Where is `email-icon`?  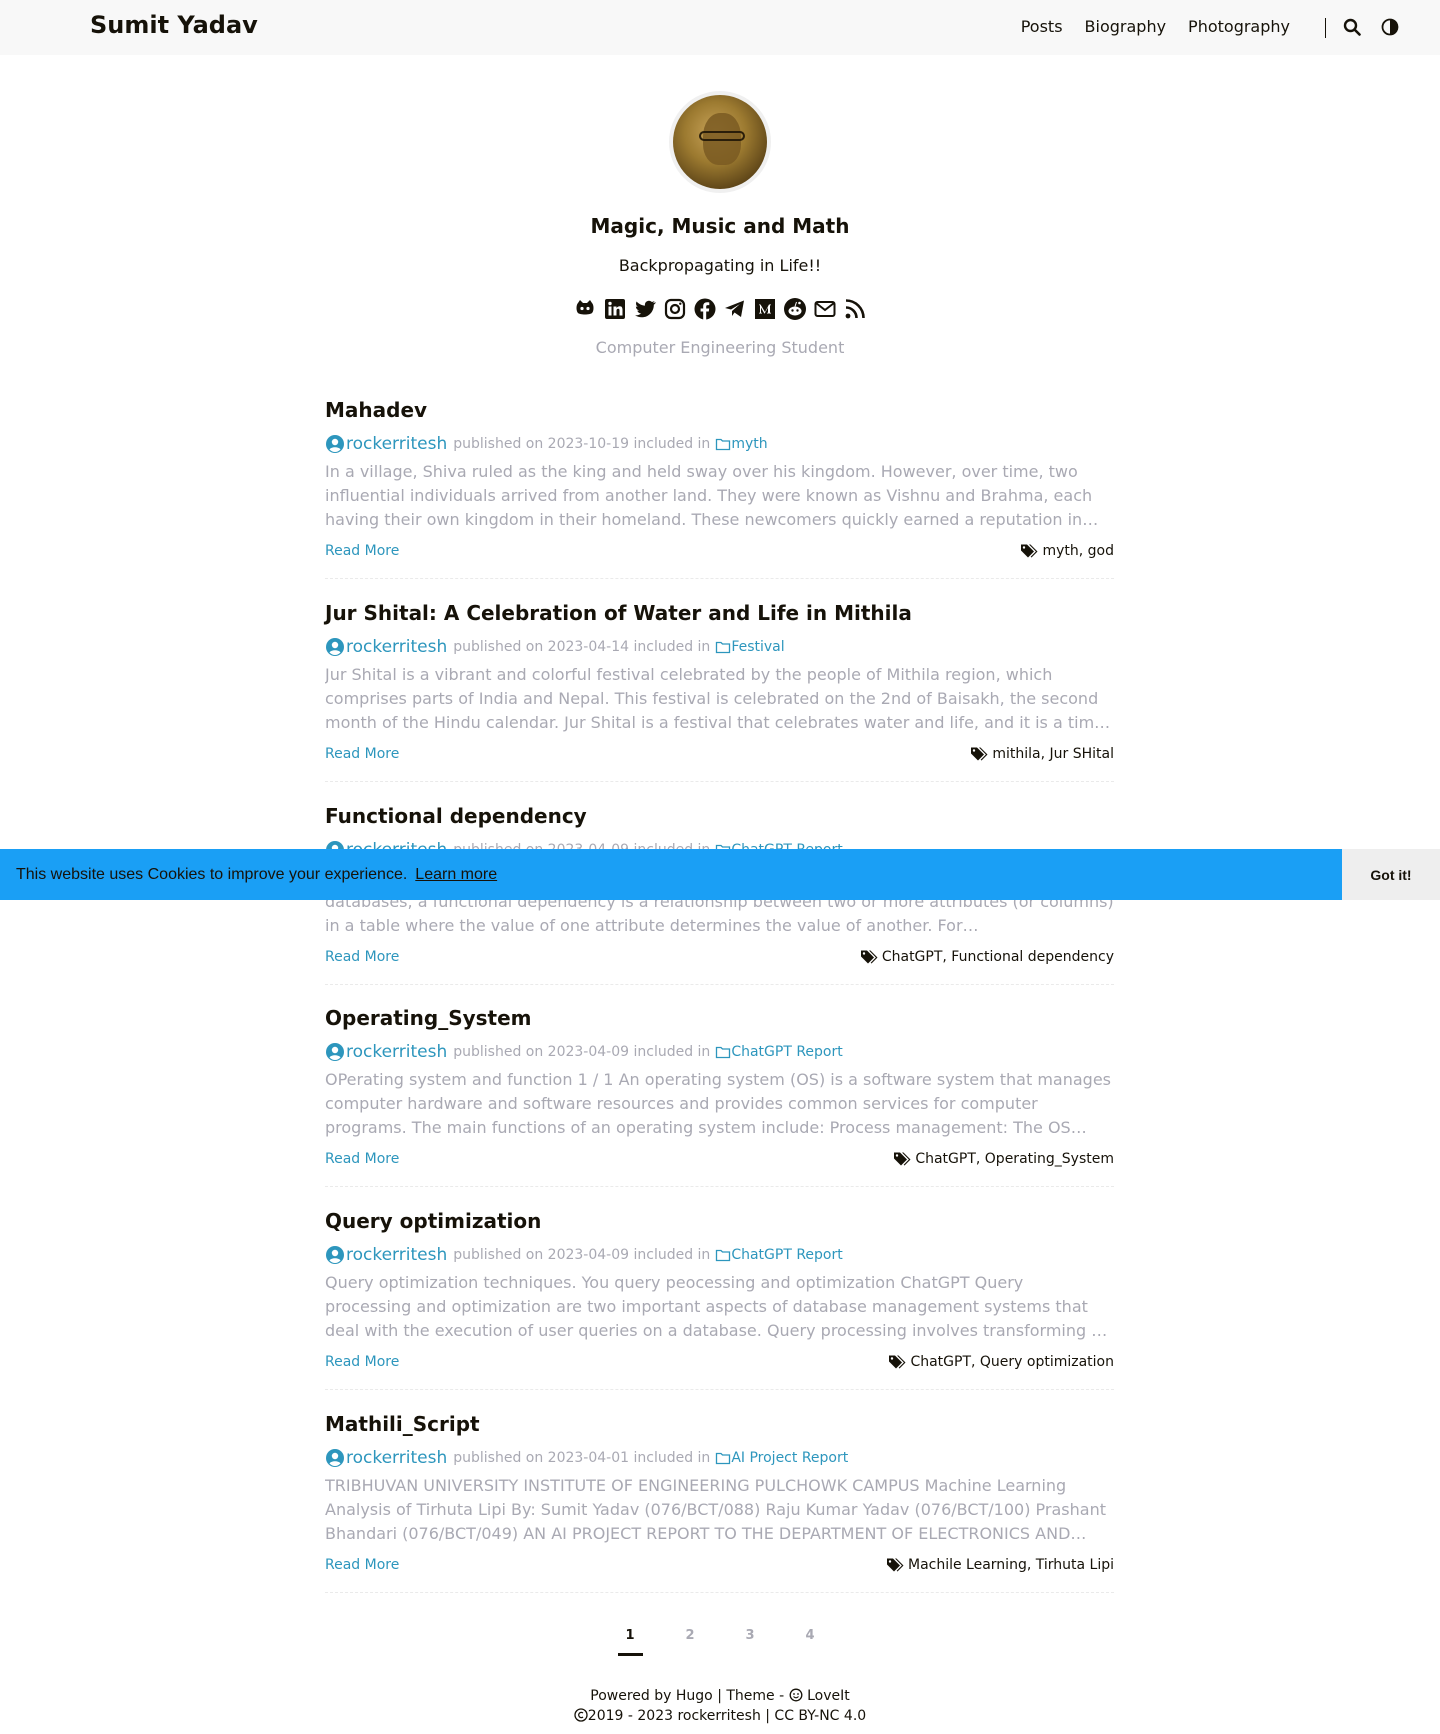 email-icon is located at coordinates (825, 309).